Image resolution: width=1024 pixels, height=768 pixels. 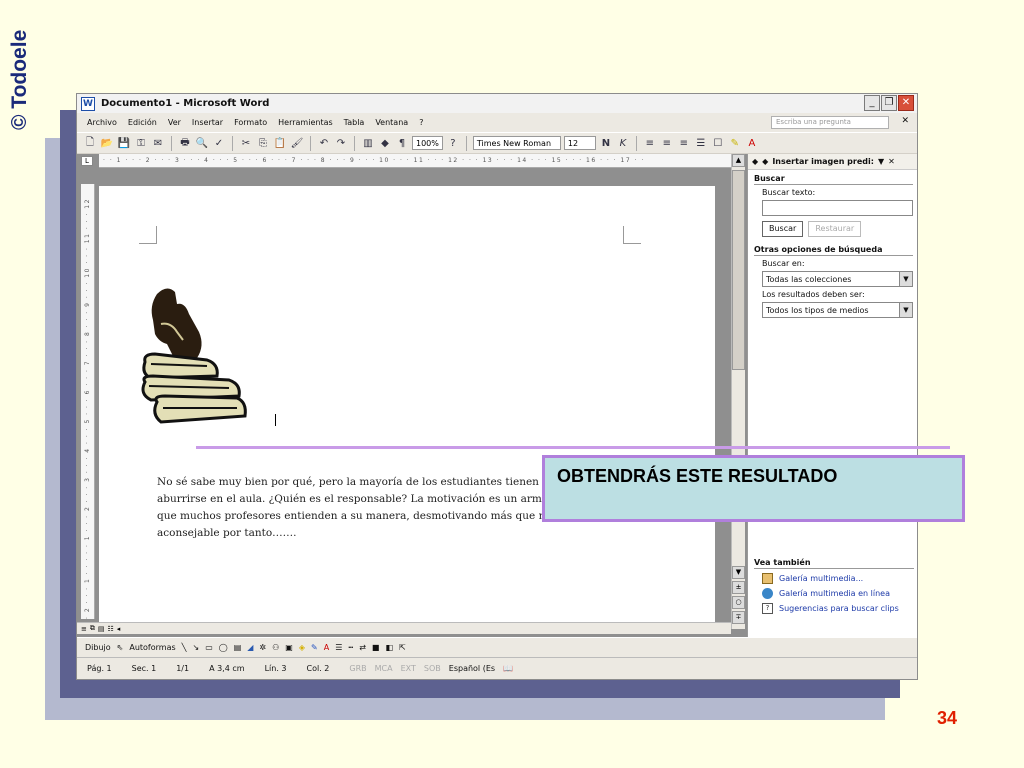 I want to click on diagram-icon: ✲, so click(x=262, y=647).